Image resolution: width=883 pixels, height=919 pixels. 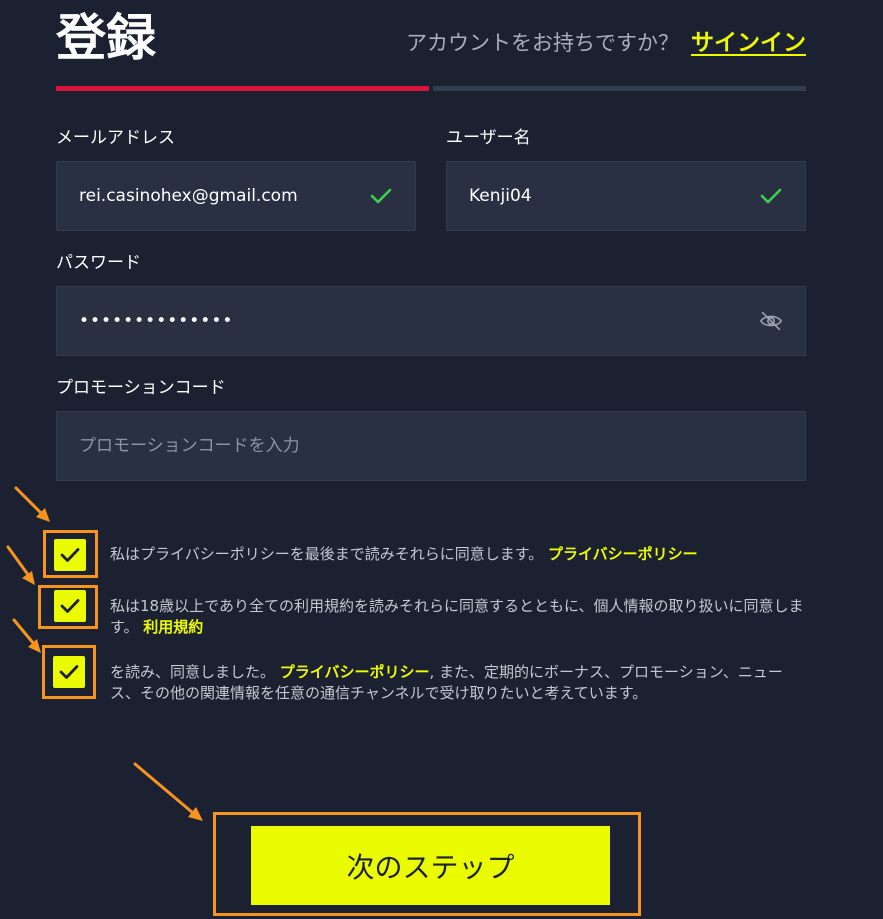 I want to click on signin-link: サインイン, so click(x=748, y=43).